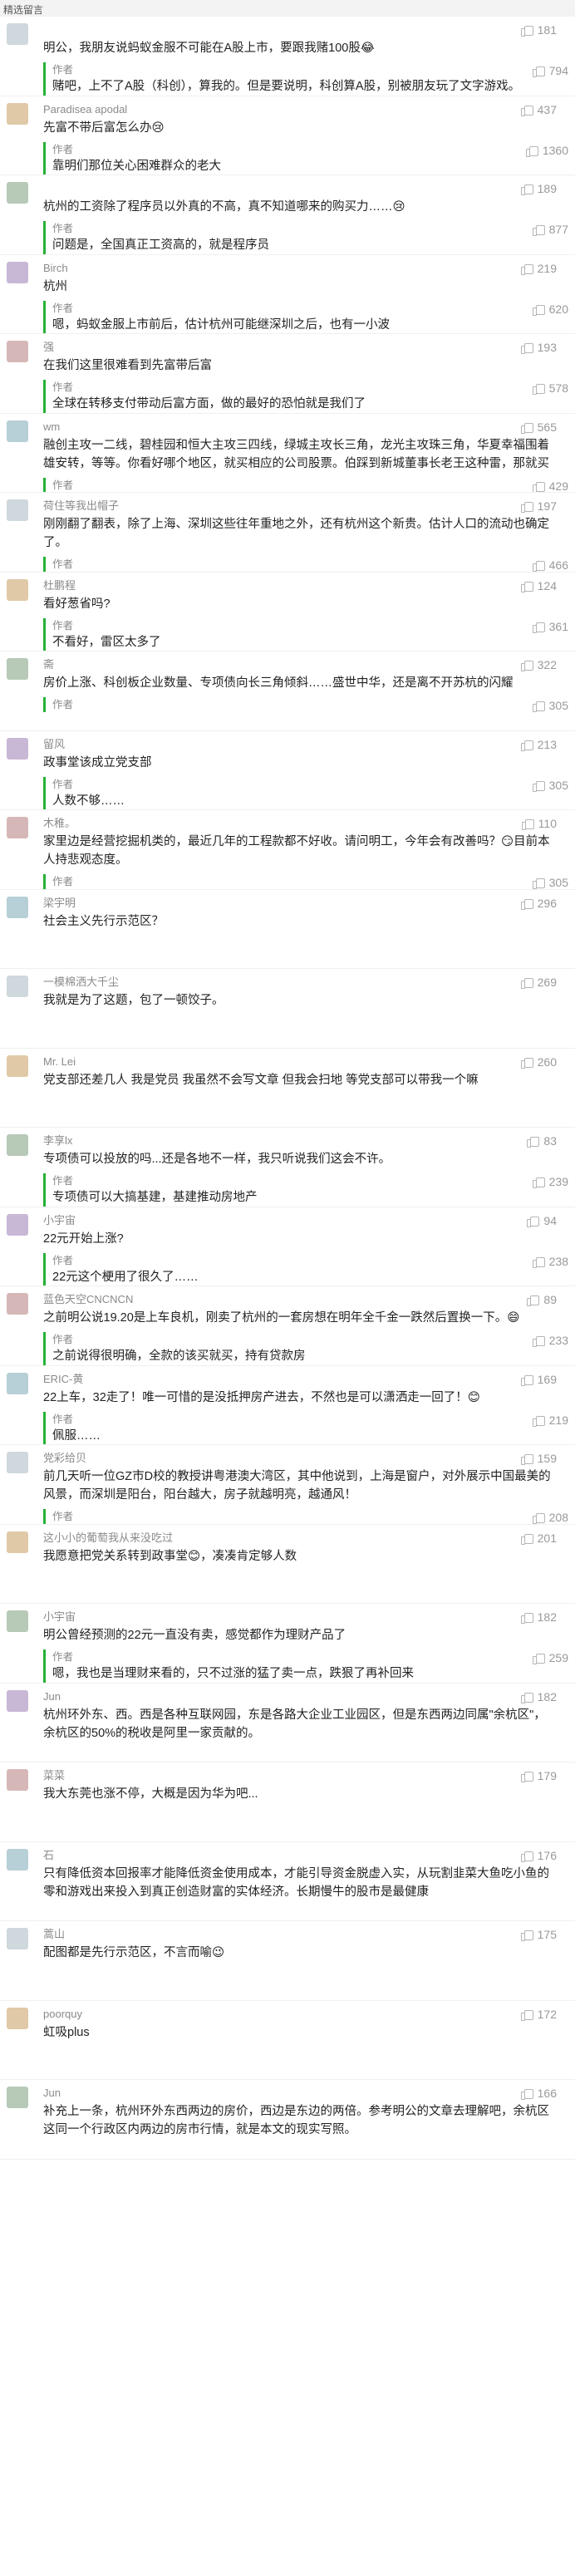 This screenshot has height=2576, width=575. I want to click on reply-like-button: 429, so click(550, 486).